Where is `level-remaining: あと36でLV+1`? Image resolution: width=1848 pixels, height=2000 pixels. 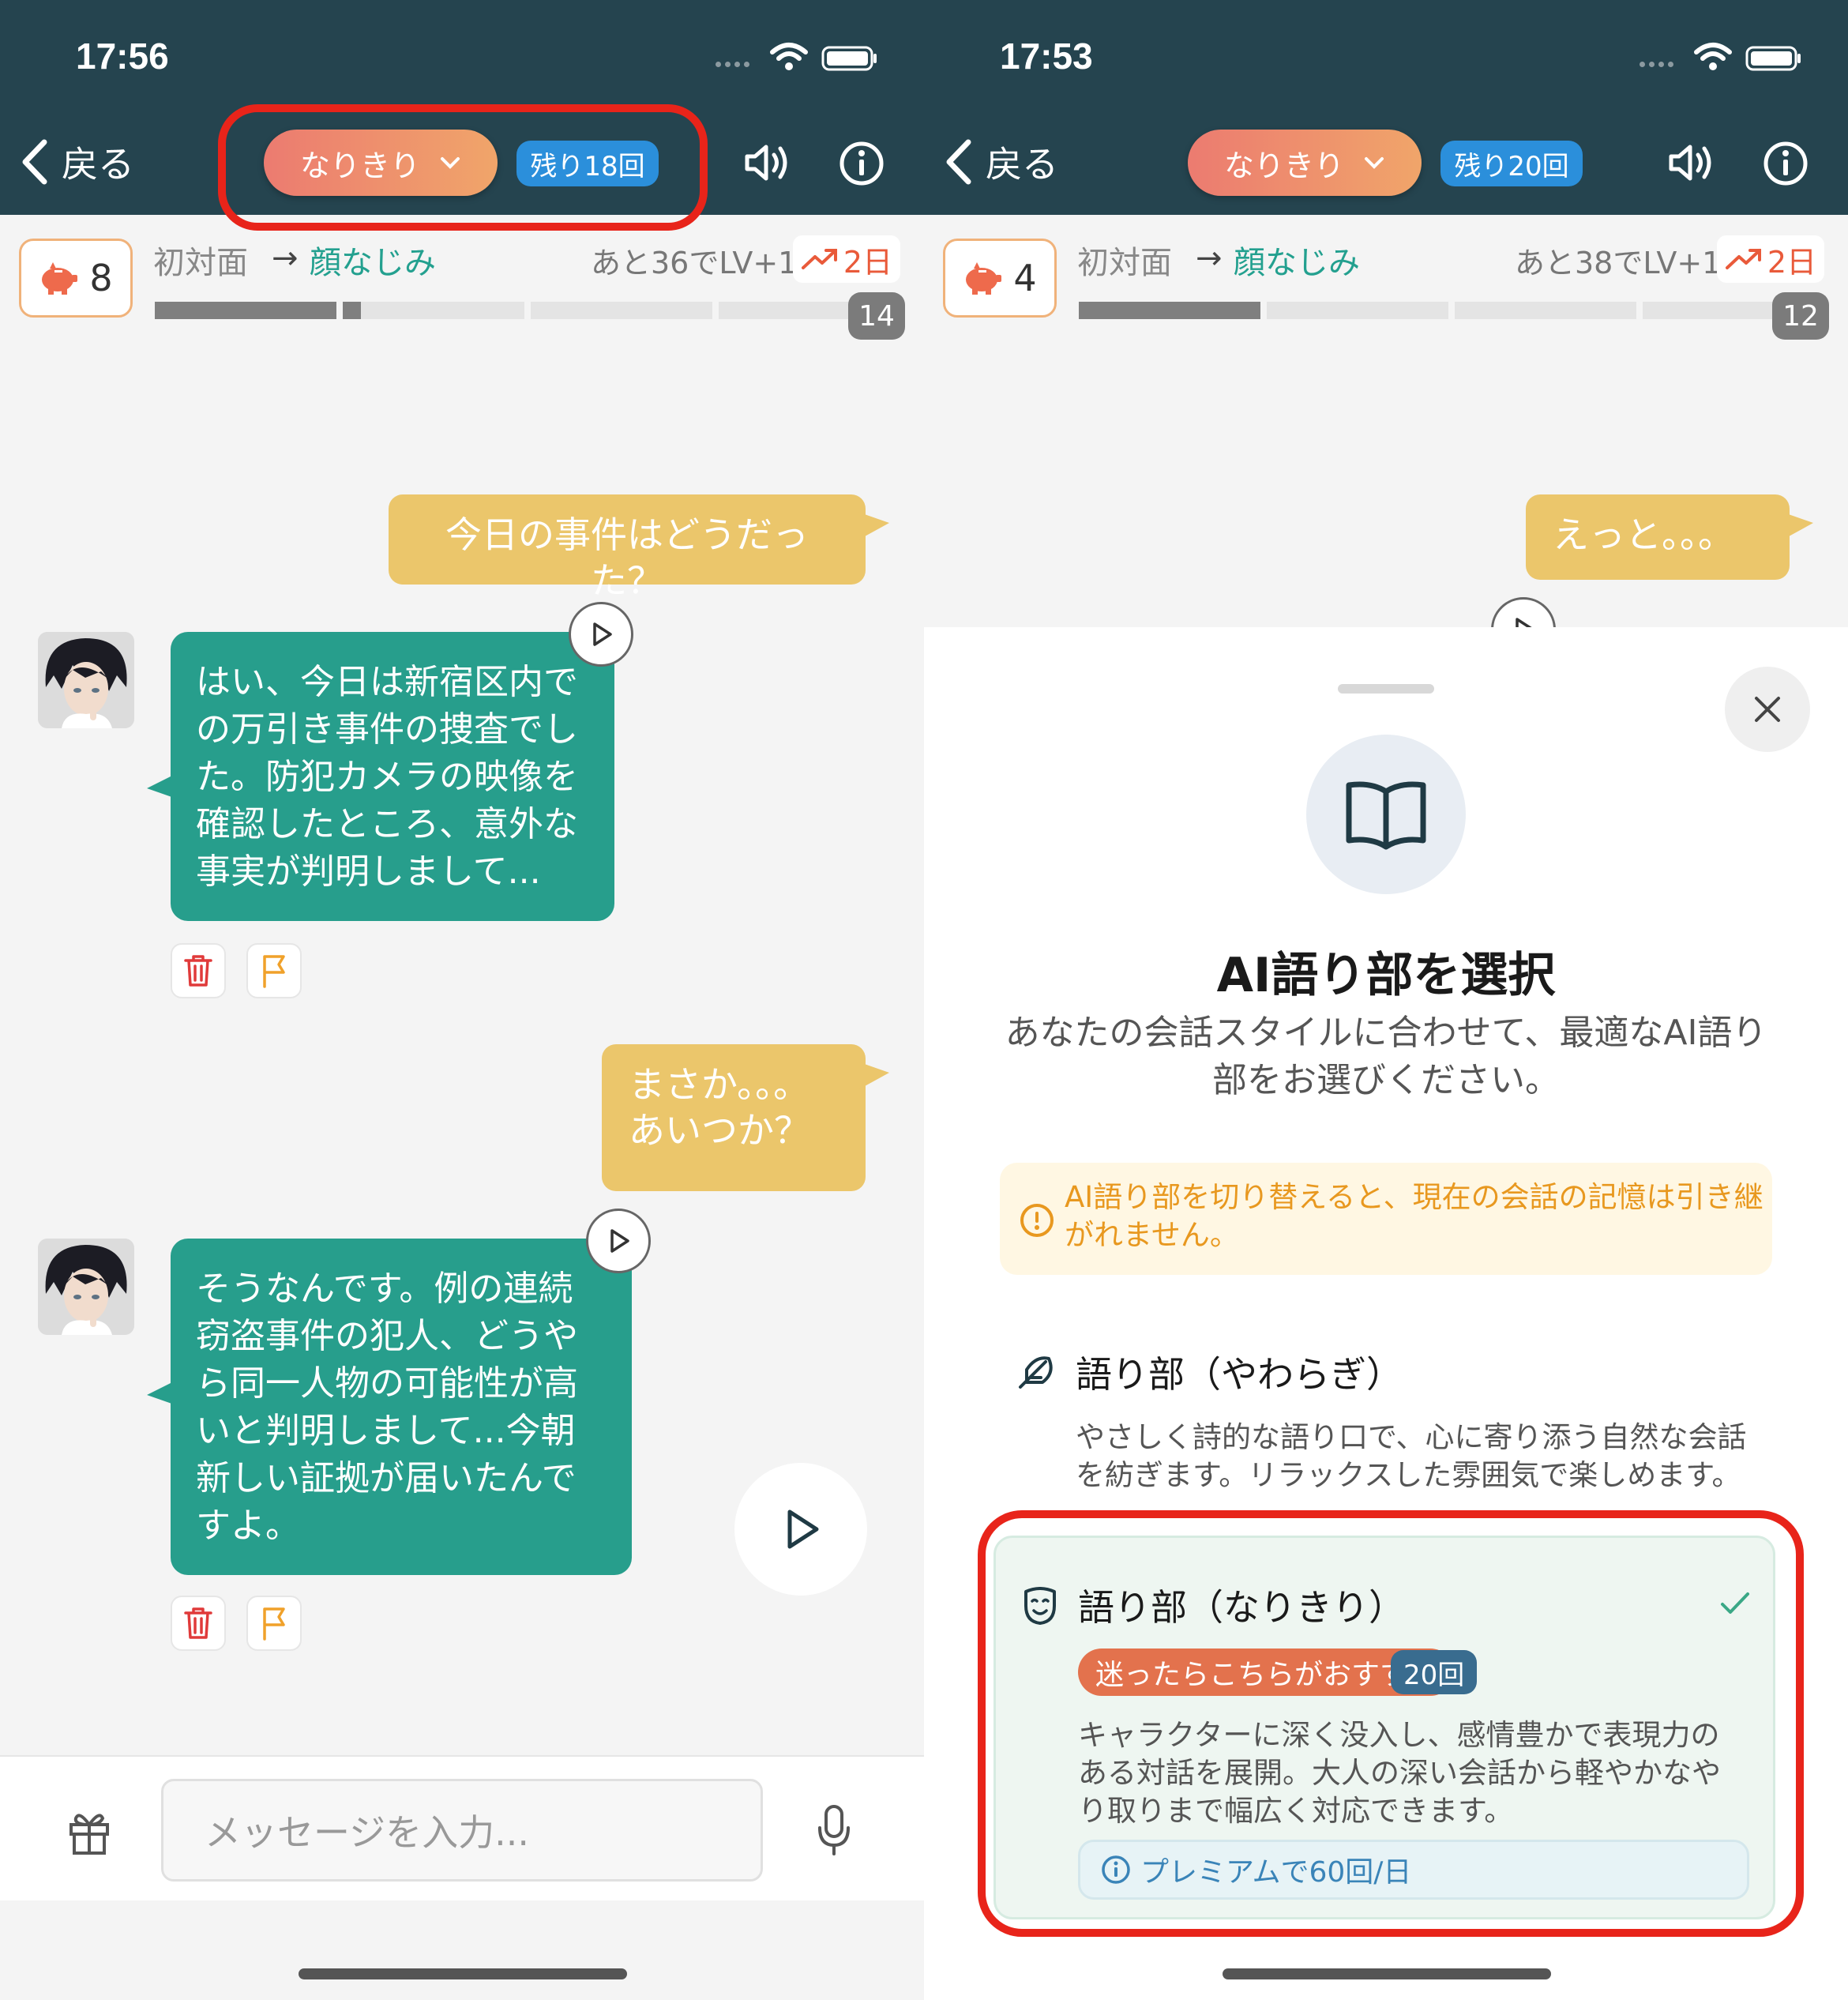 level-remaining: あと36でLV+1 is located at coordinates (694, 263).